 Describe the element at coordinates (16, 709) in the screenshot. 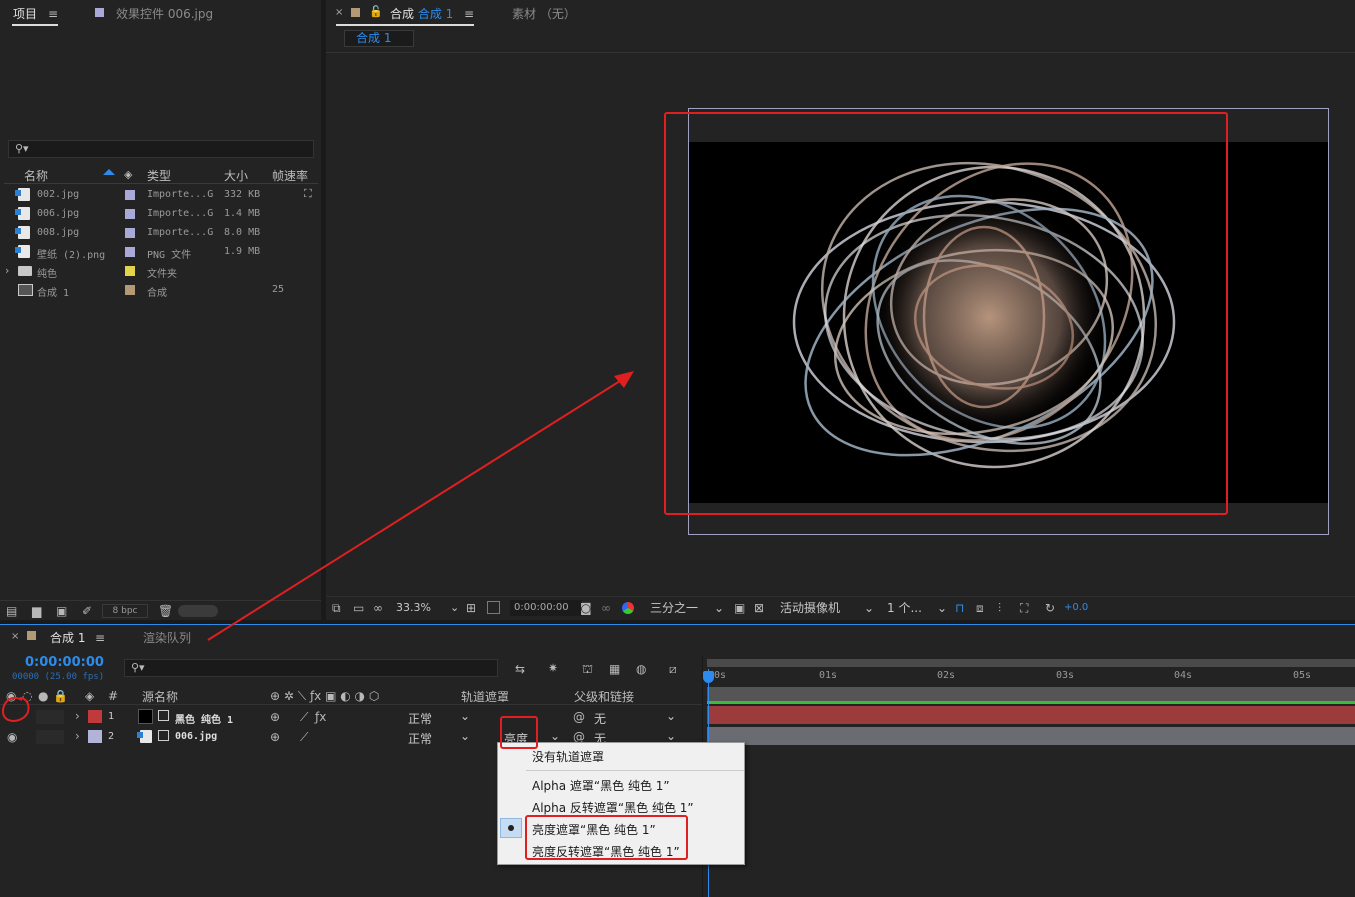

I see `annotation-circle` at that location.